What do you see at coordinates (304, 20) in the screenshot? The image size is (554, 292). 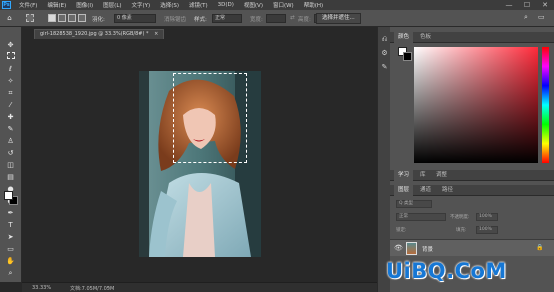 I see `height-label: 高度:` at bounding box center [304, 20].